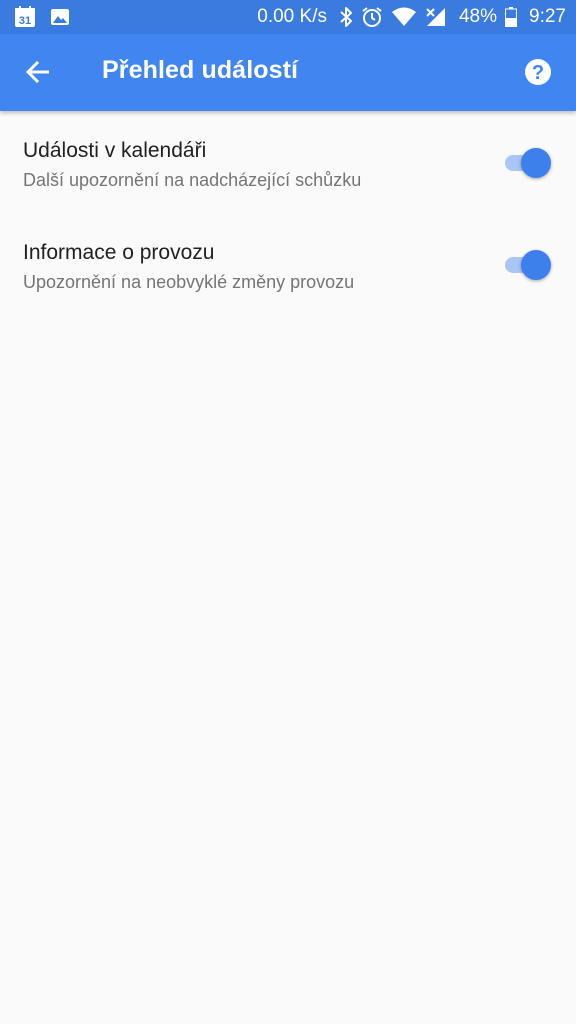  I want to click on battery-percent: 48%, so click(478, 16).